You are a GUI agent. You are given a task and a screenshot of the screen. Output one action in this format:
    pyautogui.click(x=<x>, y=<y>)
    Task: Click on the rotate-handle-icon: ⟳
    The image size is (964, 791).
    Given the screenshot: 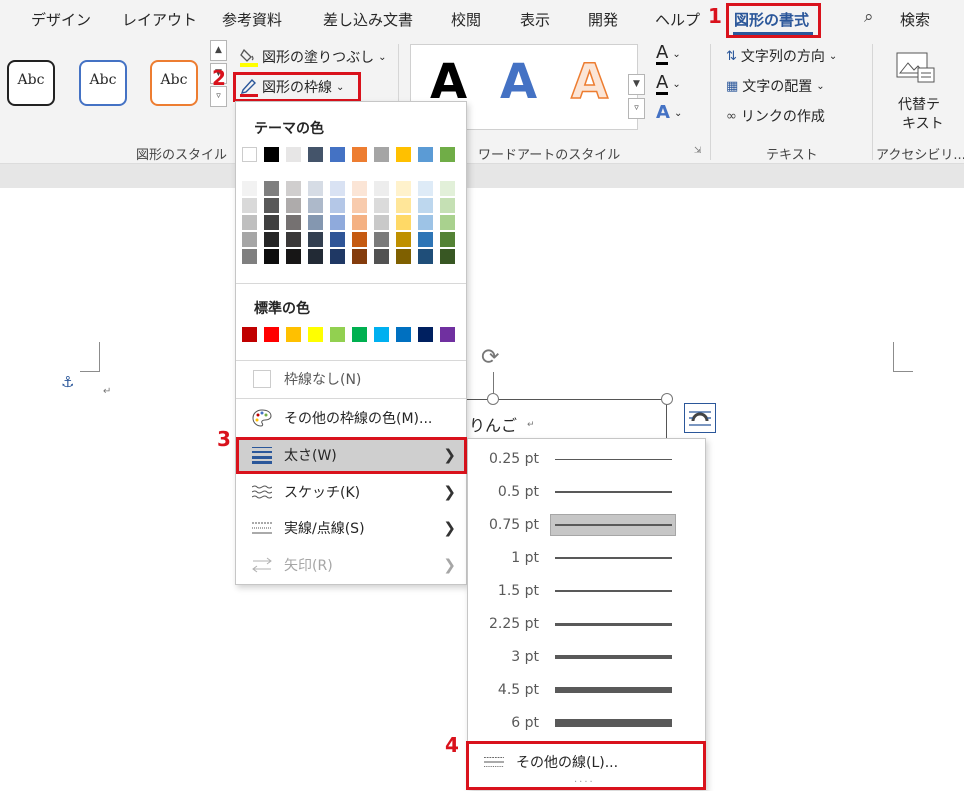 What is the action you would take?
    pyautogui.click(x=490, y=357)
    